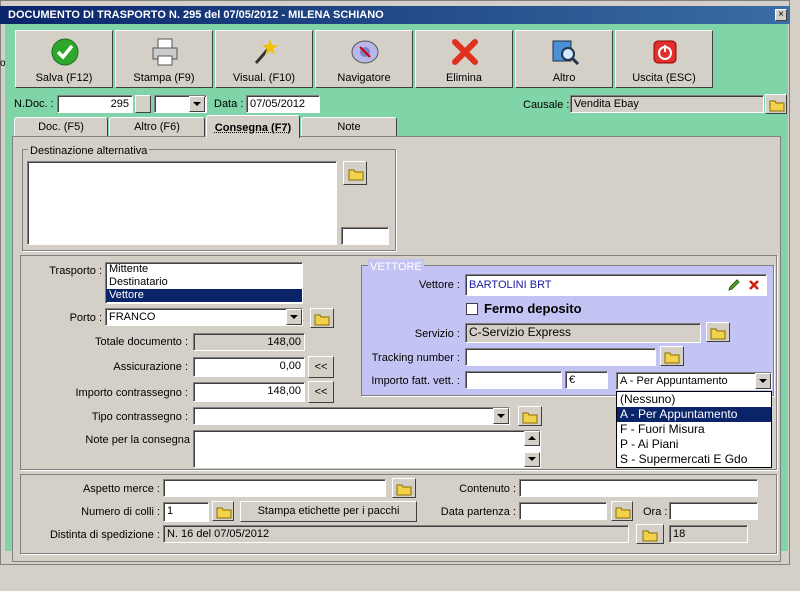 The width and height of the screenshot is (800, 591). Describe the element at coordinates (415, 381) in the screenshot. I see `importo-vett-label: Importo fatt. vett. :` at that location.